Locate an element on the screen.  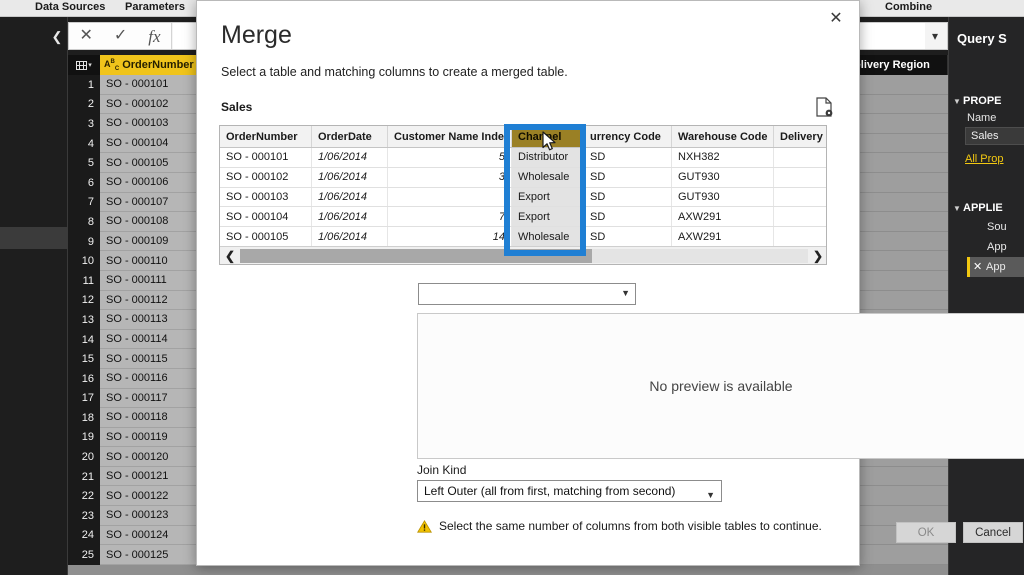
select-all-columns-button: ▾ is located at coordinates (84, 65).